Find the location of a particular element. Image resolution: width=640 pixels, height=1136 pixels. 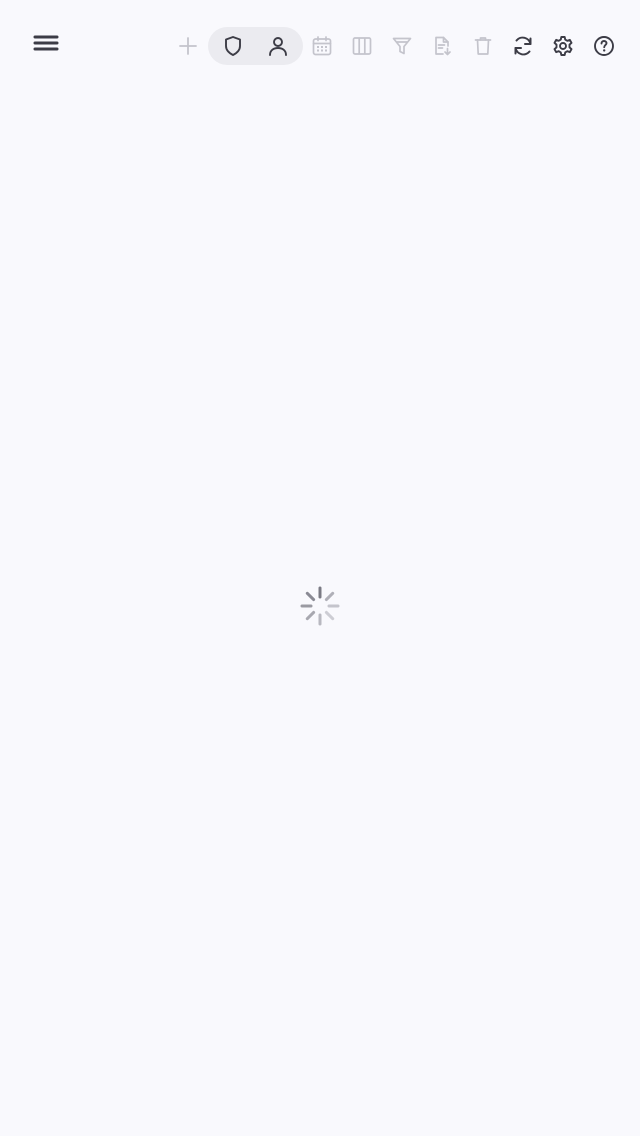

settings-button is located at coordinates (563, 46).